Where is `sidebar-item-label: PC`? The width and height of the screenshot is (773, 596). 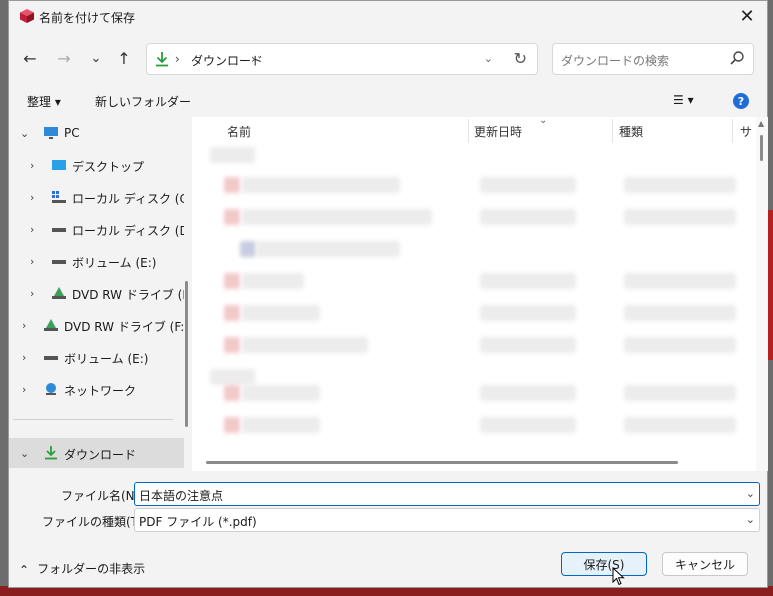 sidebar-item-label: PC is located at coordinates (72, 133).